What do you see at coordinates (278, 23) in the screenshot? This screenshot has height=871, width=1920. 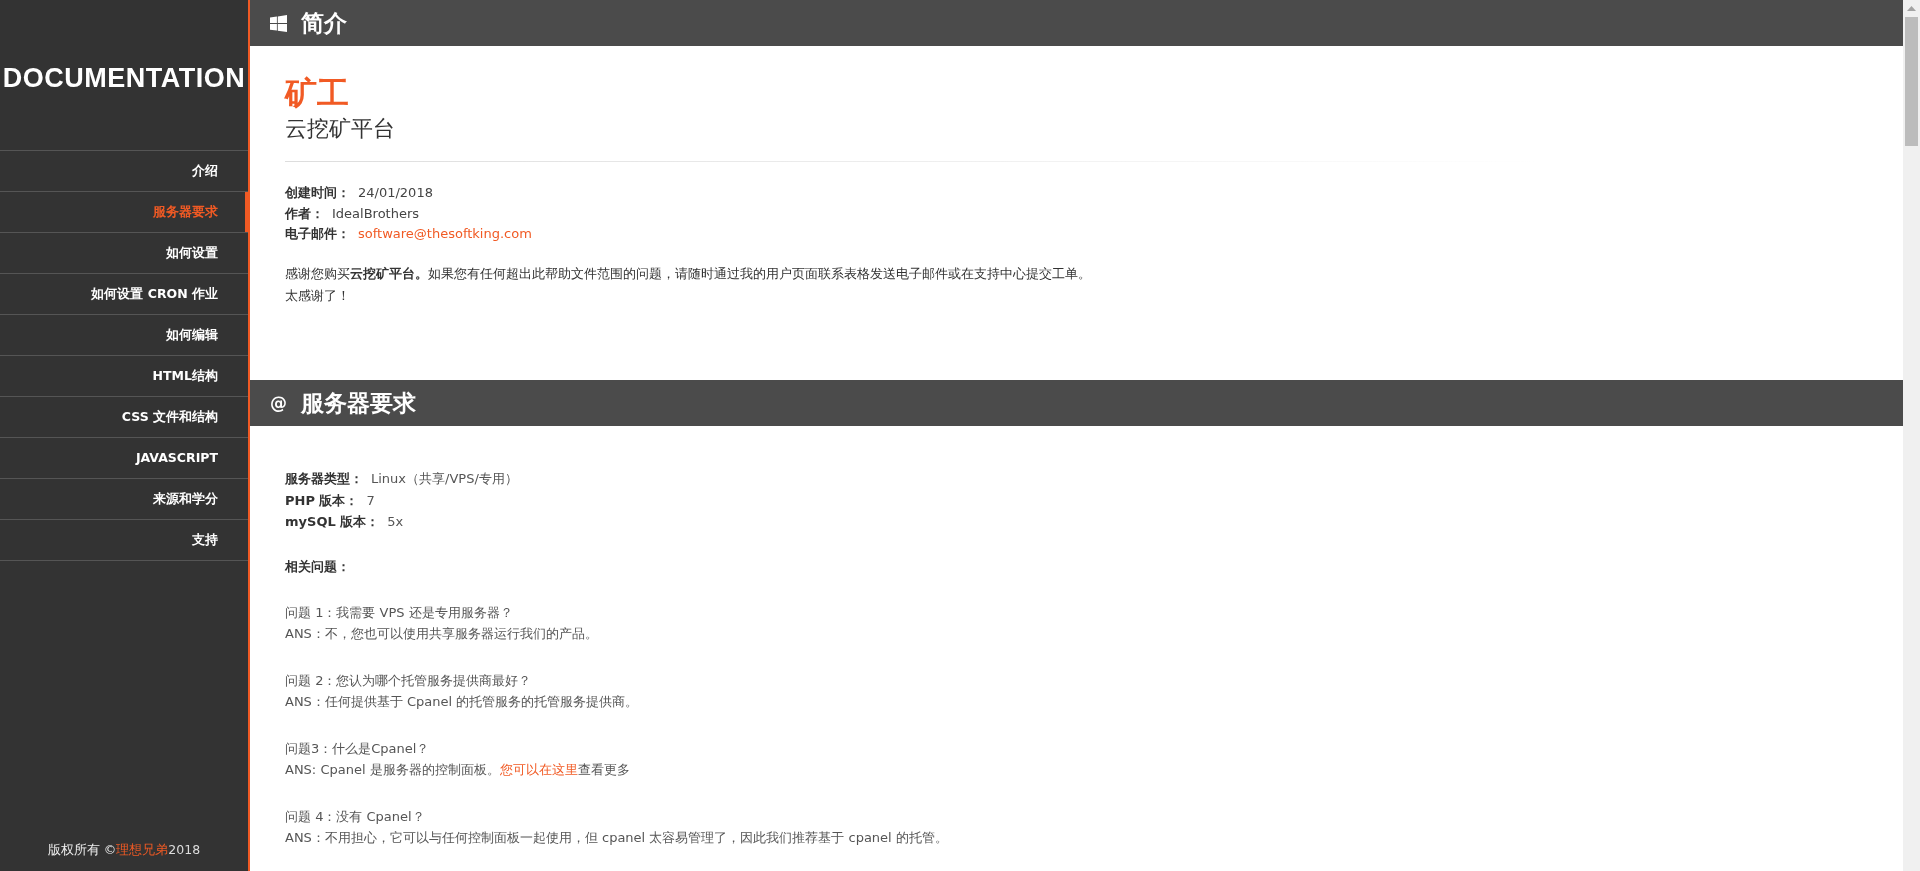 I see `windows-logo-icon` at bounding box center [278, 23].